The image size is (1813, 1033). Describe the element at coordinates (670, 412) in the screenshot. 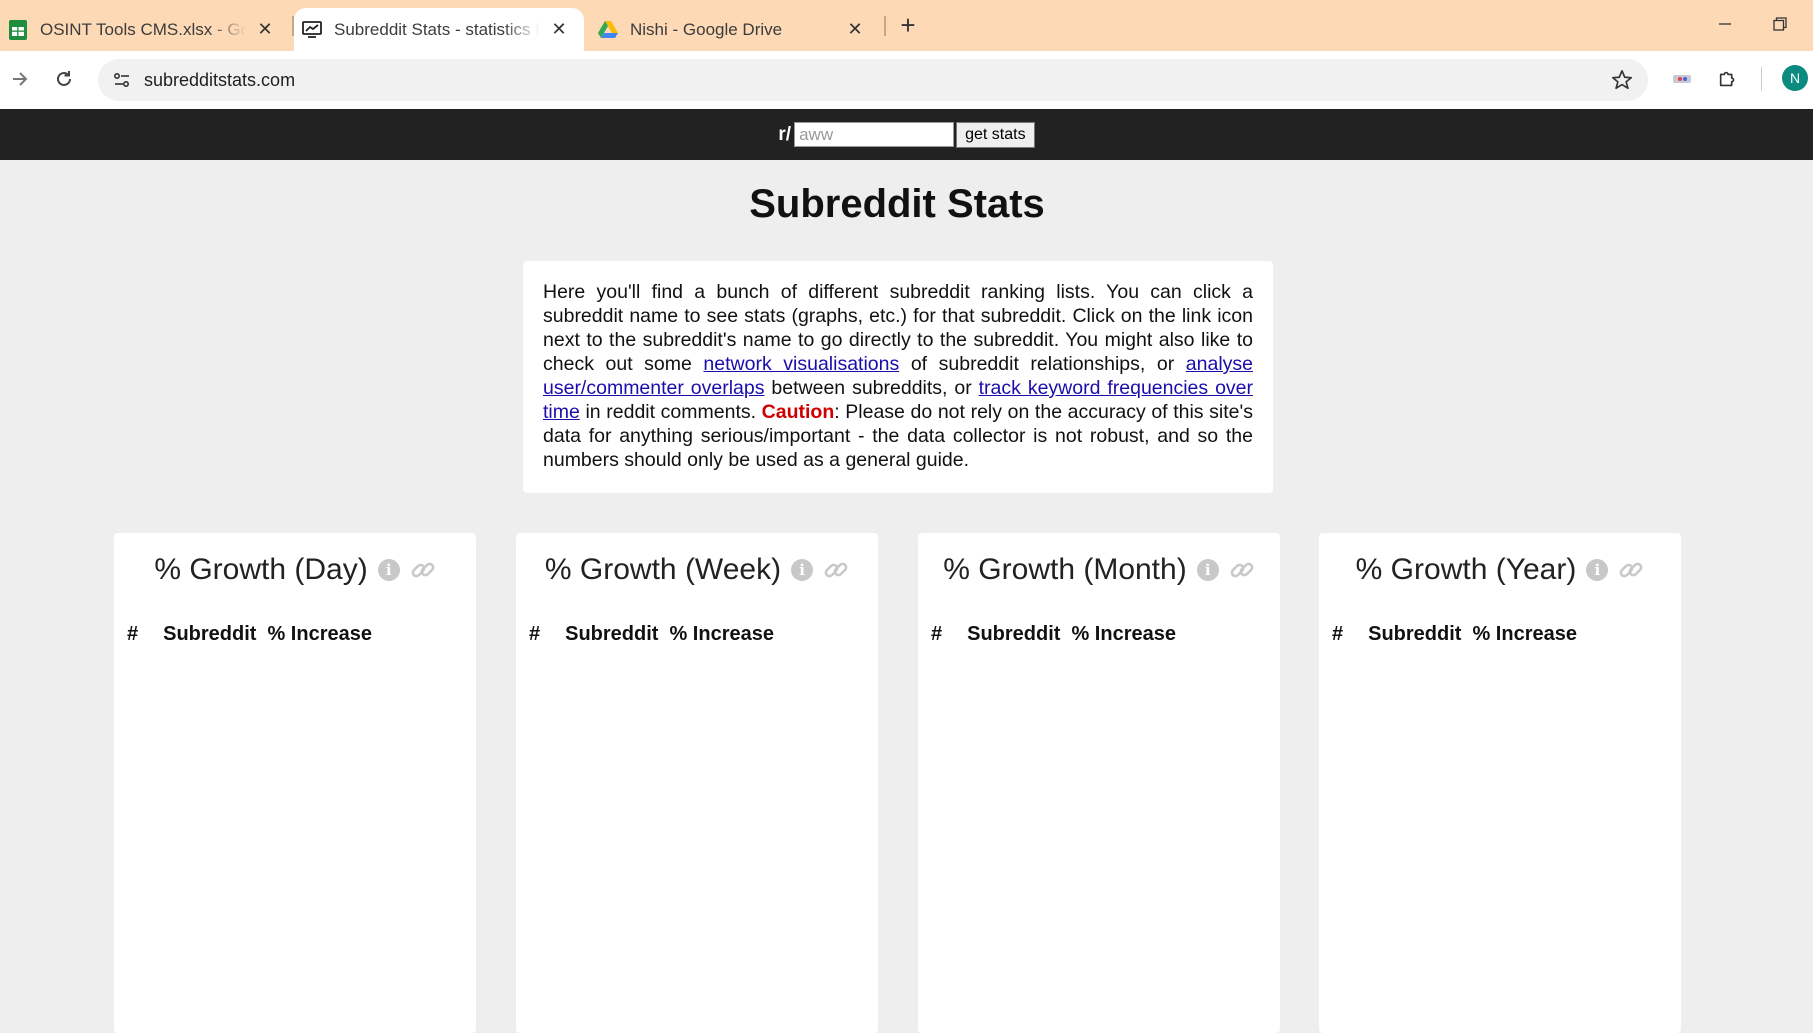

I see `intro-text: in reddit comments.` at that location.